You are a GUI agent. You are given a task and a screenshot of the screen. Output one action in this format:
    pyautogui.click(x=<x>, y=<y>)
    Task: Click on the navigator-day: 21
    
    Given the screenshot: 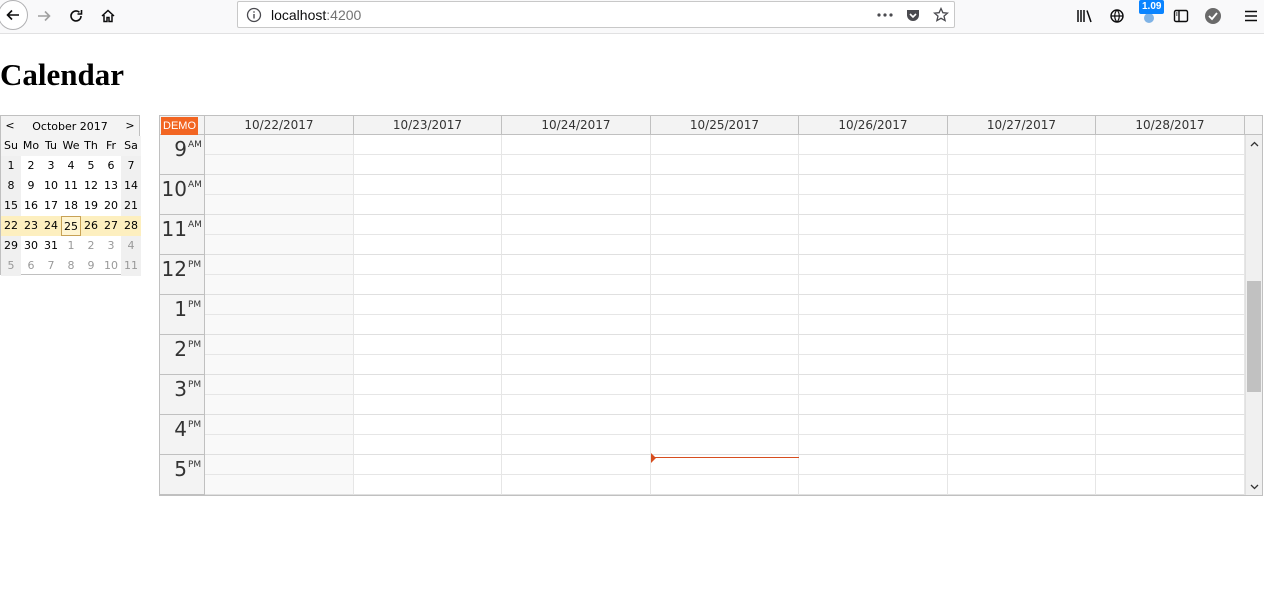 What is the action you would take?
    pyautogui.click(x=131, y=206)
    